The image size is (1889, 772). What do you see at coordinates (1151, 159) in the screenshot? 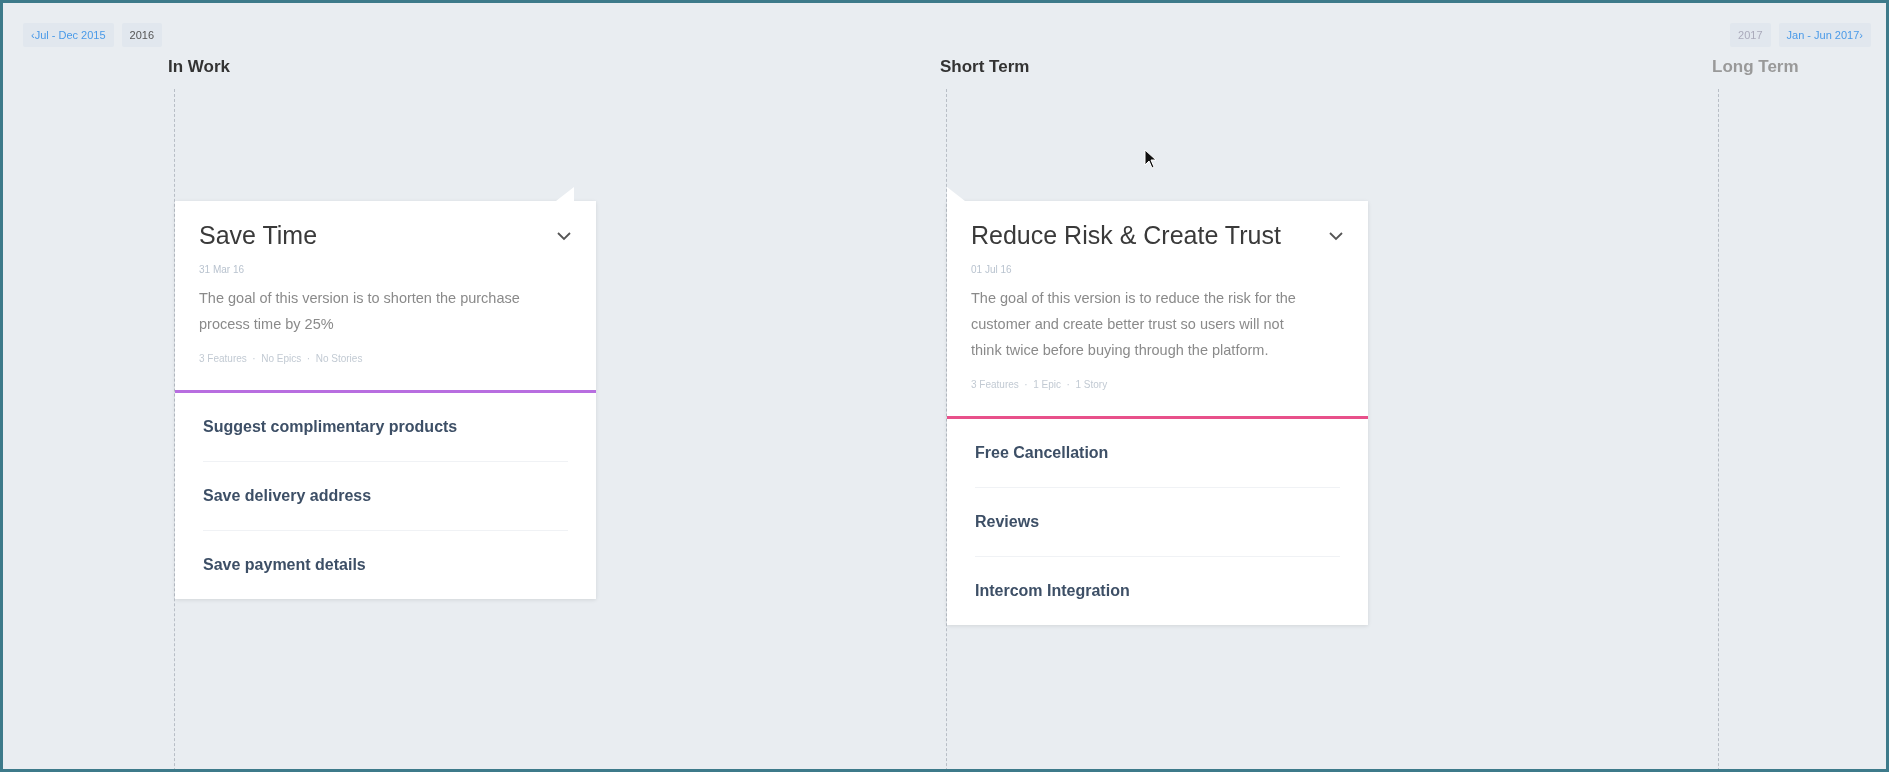
I see `mouse-cursor-icon` at bounding box center [1151, 159].